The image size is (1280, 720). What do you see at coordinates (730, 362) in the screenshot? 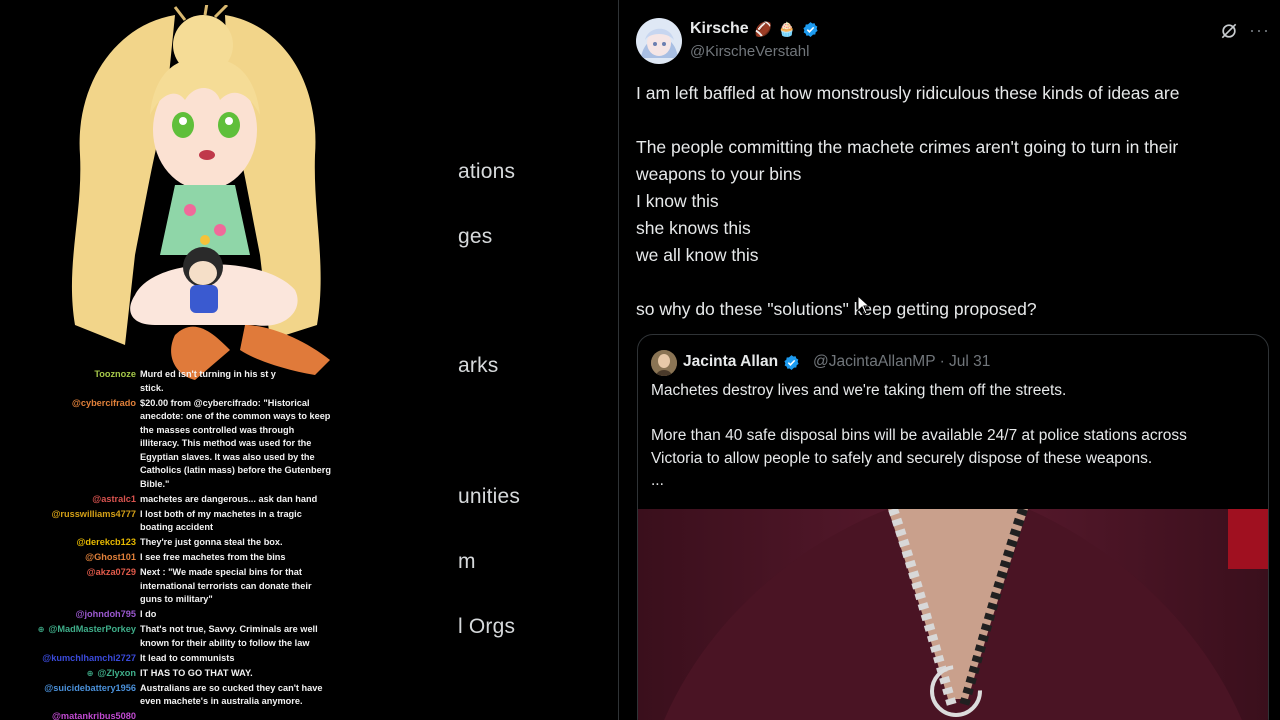
I see `quote-author-display-name: Jacinta Allan` at bounding box center [730, 362].